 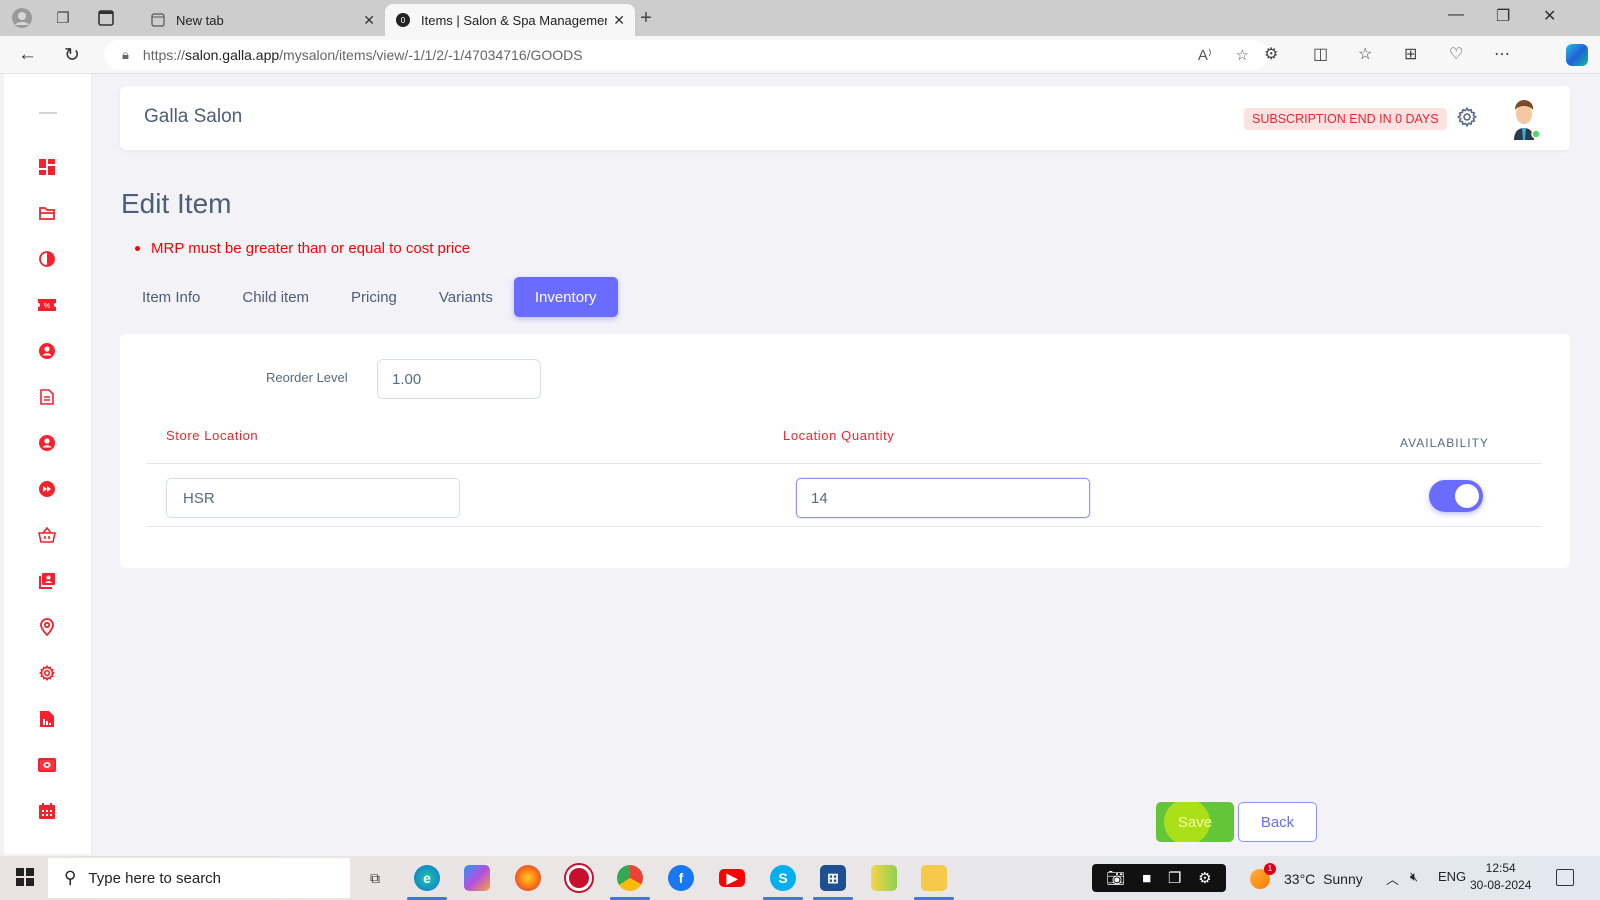 What do you see at coordinates (1277, 822) in the screenshot?
I see `back-button: Back` at bounding box center [1277, 822].